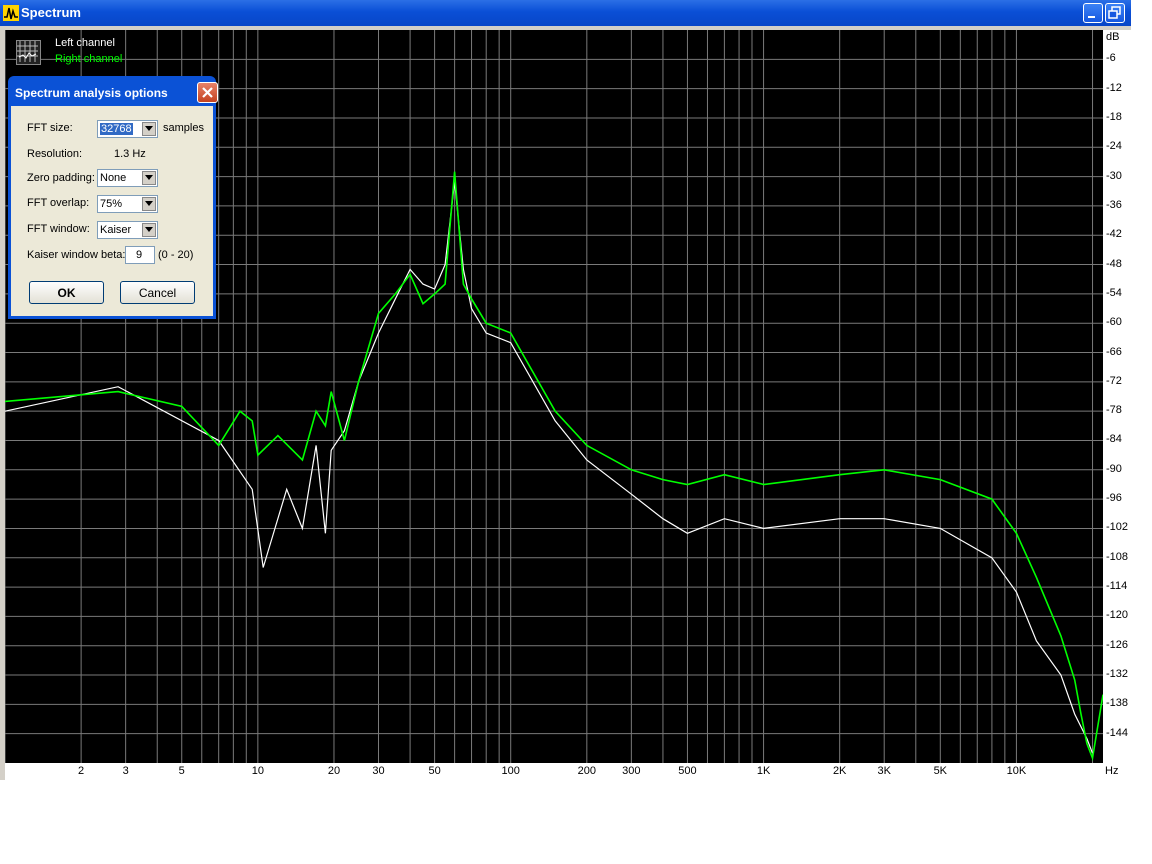  Describe the element at coordinates (1114, 234) in the screenshot. I see `y-tick-label: -42` at that location.